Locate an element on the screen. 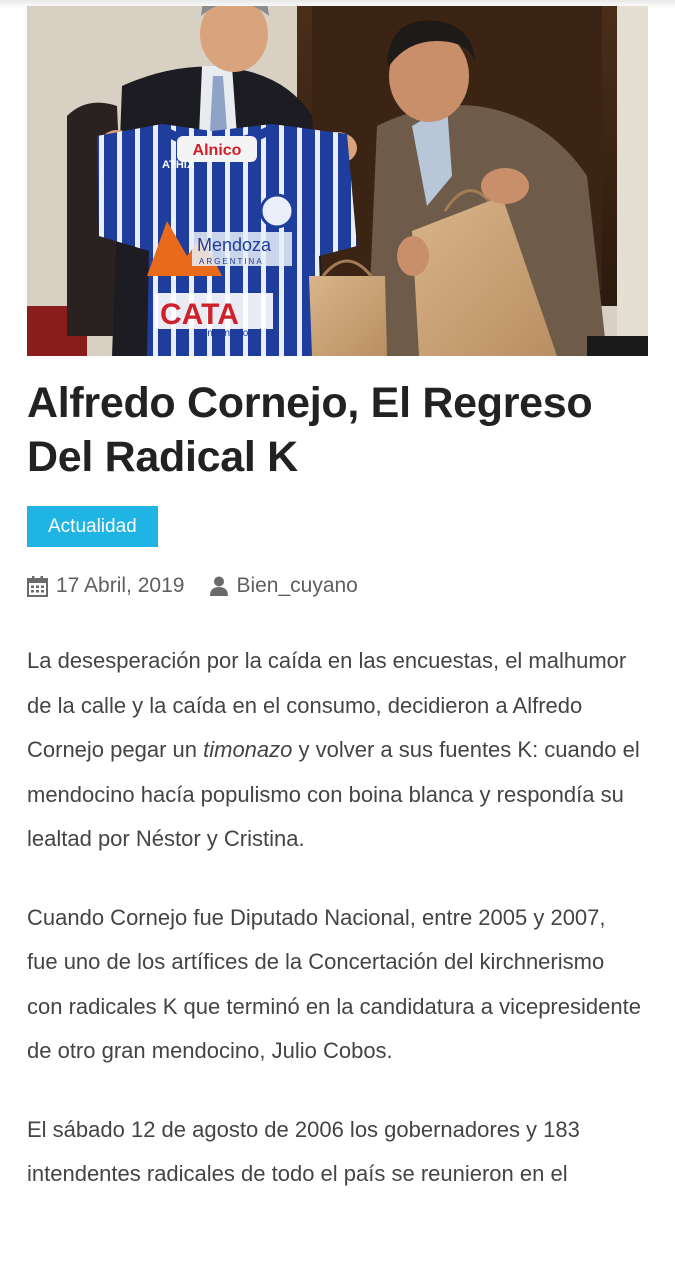  jersey-sponsor-top: Alnico is located at coordinates (217, 150).